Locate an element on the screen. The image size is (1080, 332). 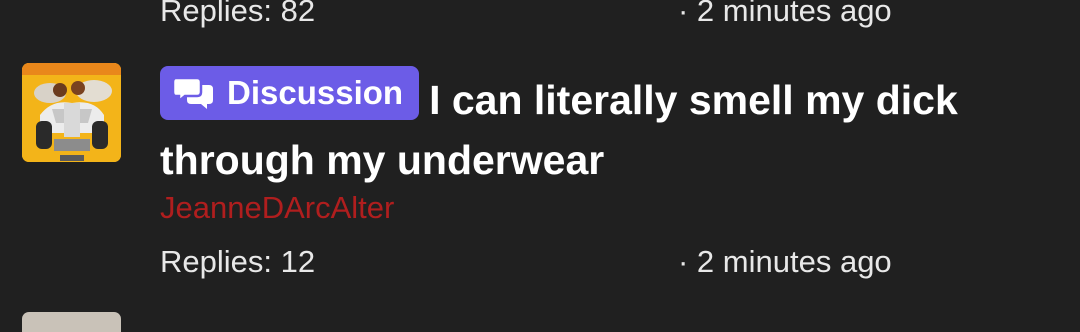
previous-thread-meta: Replies: 82 · 2 minutes ago is located at coordinates (540, 15).